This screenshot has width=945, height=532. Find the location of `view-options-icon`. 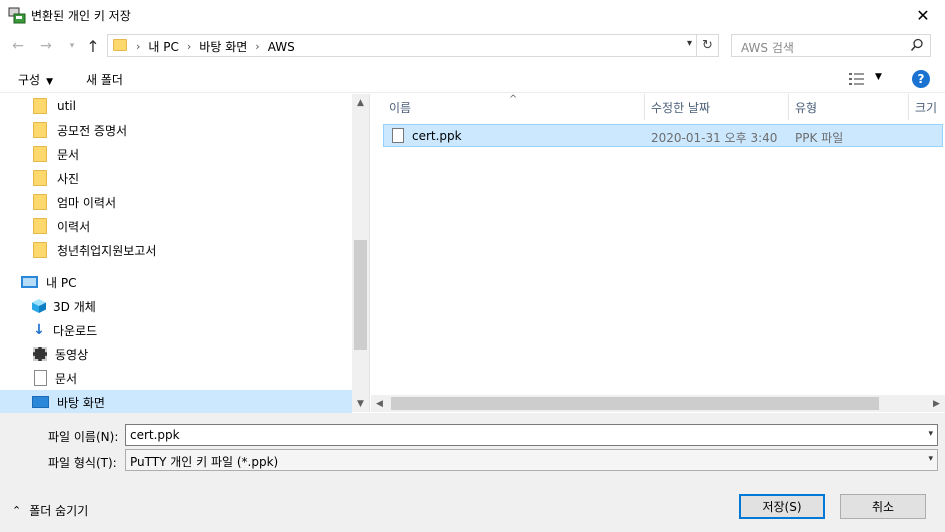

view-options-icon is located at coordinates (857, 79).